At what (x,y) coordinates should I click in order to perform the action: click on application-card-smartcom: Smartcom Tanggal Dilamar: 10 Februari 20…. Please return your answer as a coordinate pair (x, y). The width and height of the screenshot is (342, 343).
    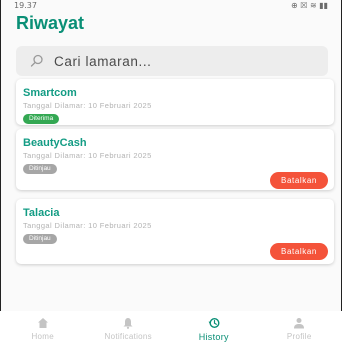
    Looking at the image, I should click on (175, 102).